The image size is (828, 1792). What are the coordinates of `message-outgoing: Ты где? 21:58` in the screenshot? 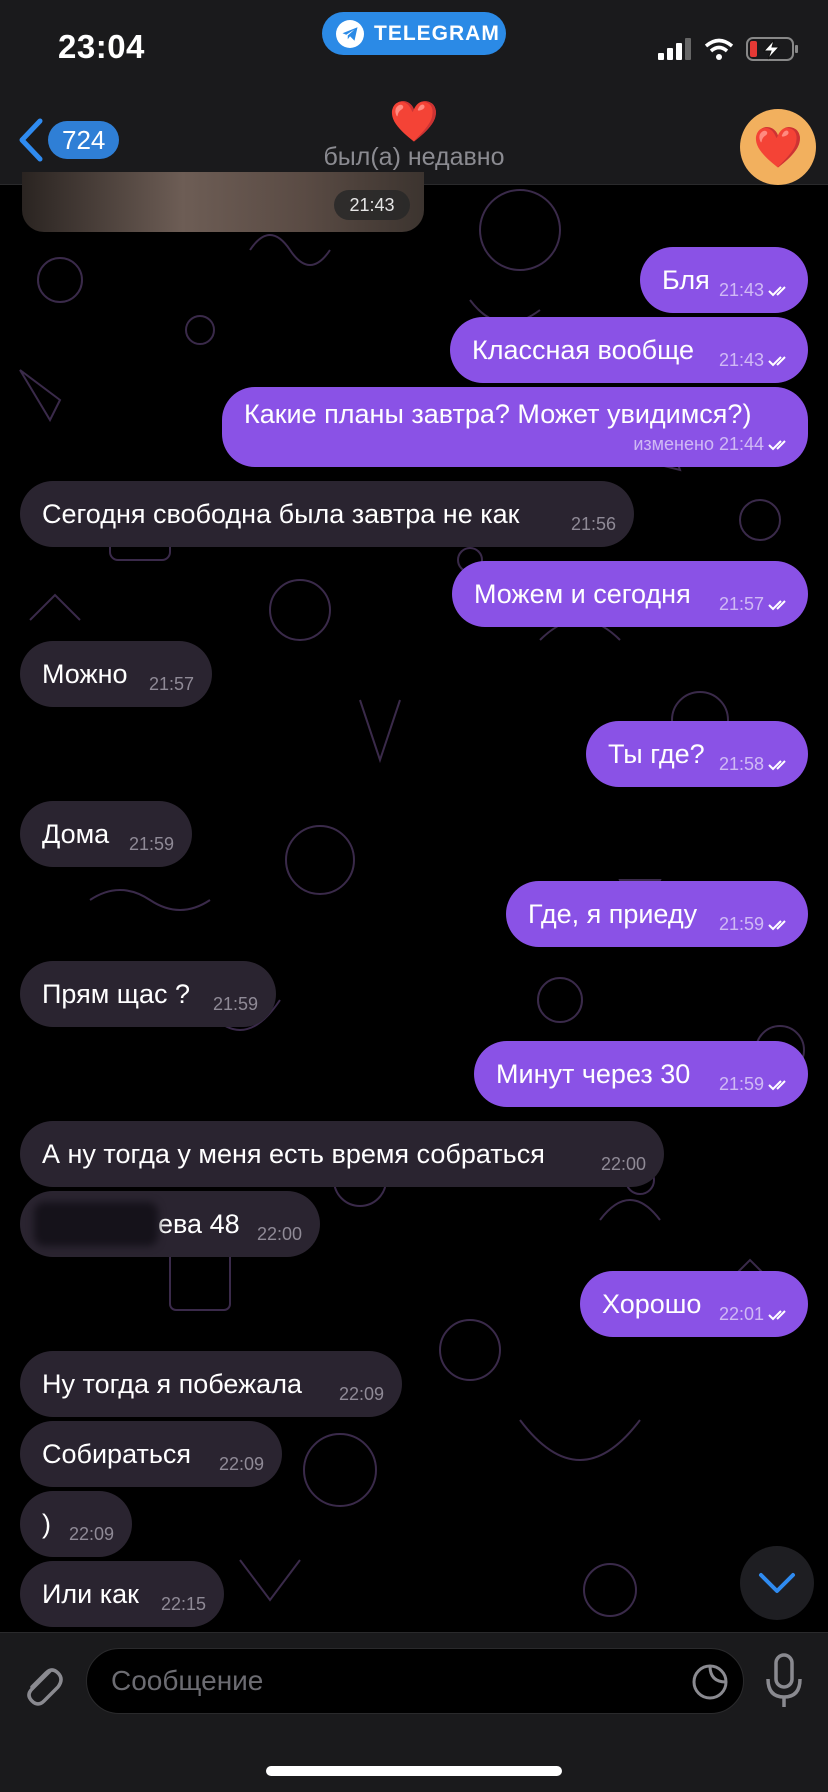 It's located at (697, 754).